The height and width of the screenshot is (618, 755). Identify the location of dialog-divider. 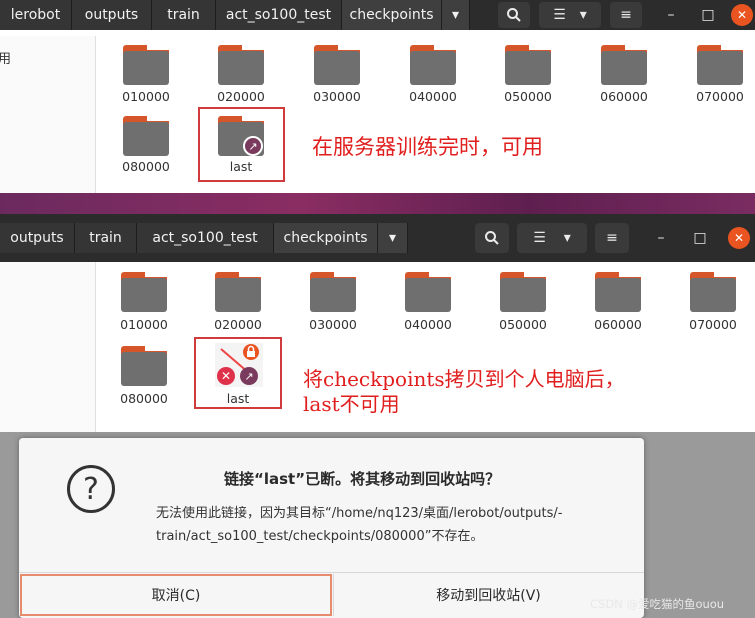
(331, 572).